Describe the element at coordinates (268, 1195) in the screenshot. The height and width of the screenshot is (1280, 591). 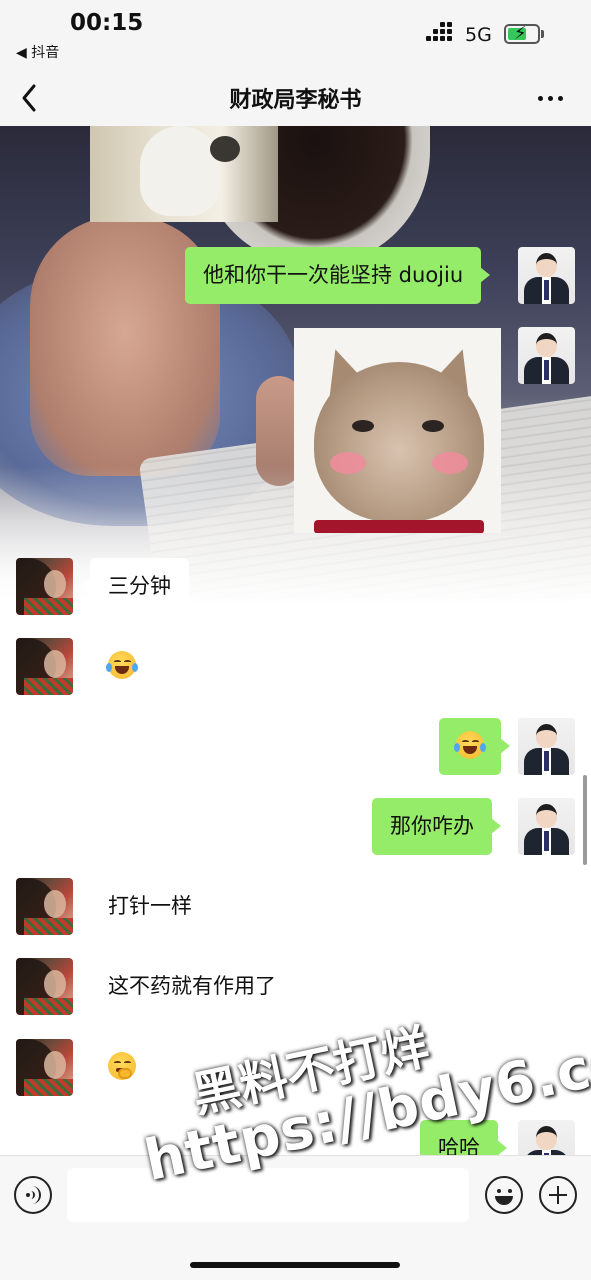
I see `message-input` at that location.